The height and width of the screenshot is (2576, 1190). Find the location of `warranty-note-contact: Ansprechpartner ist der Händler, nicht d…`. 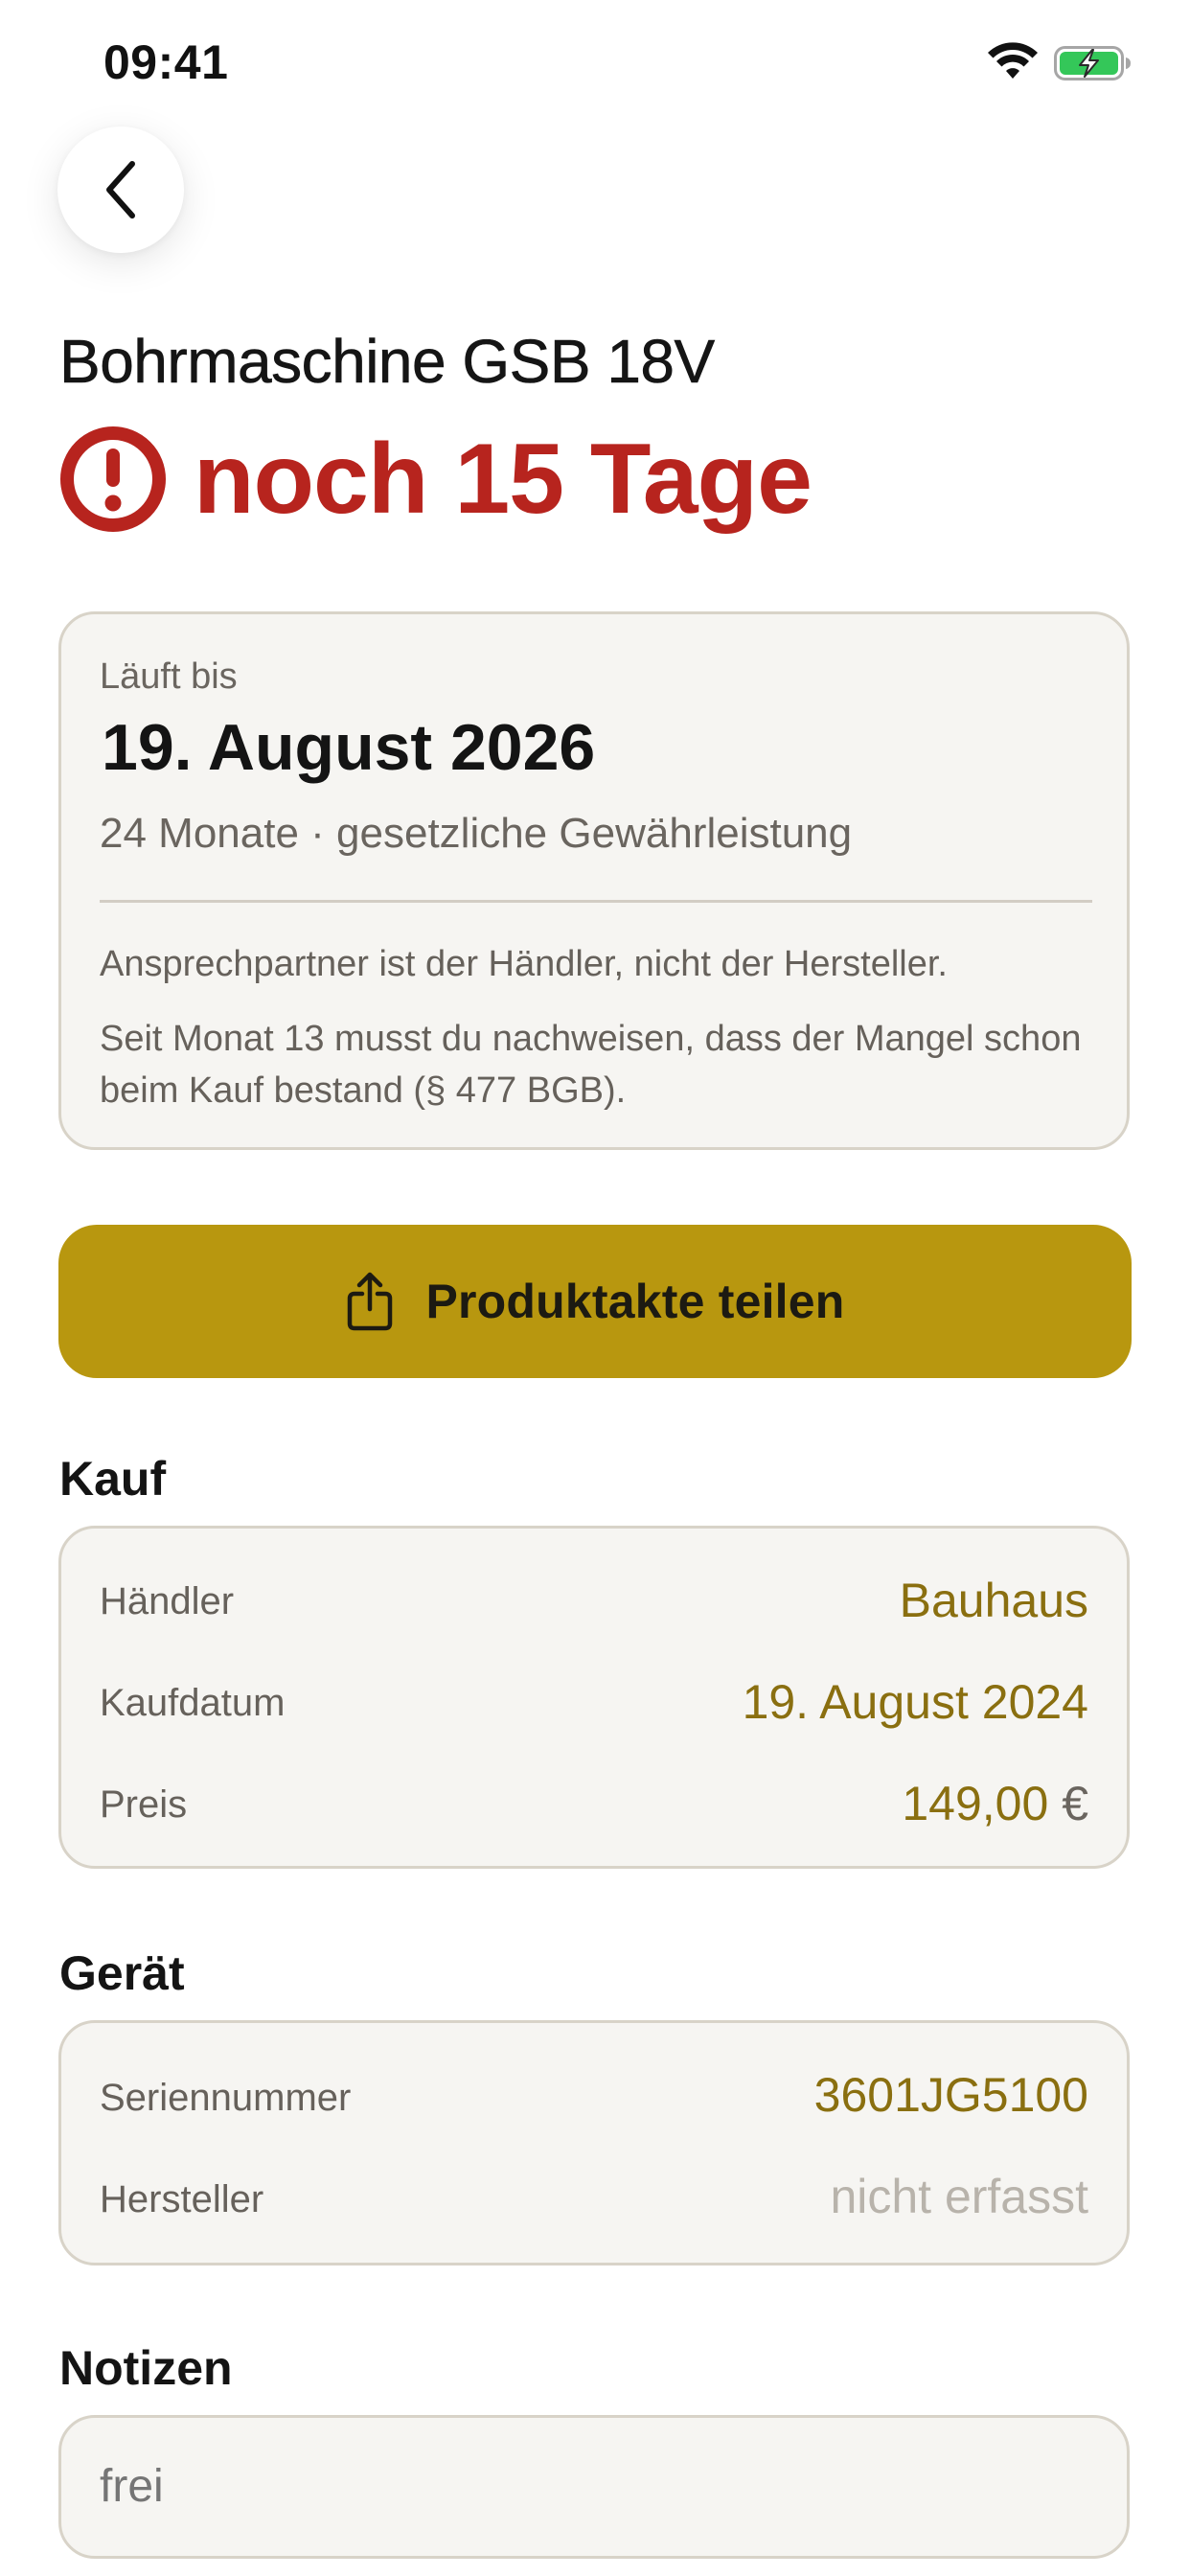

warranty-note-contact: Ansprechpartner ist der Händler, nicht d… is located at coordinates (524, 964).